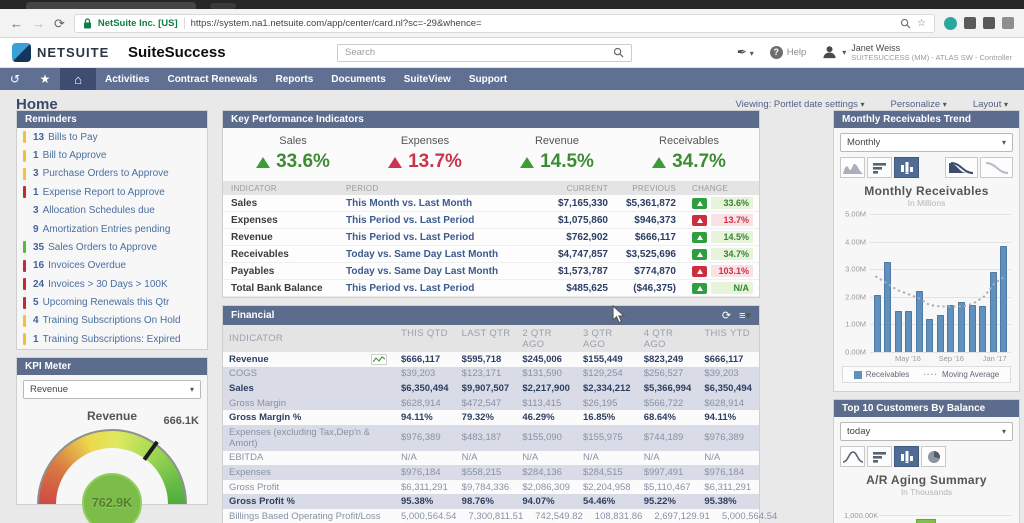 The height and width of the screenshot is (523, 1024). I want to click on nav-item: Support, so click(488, 79).